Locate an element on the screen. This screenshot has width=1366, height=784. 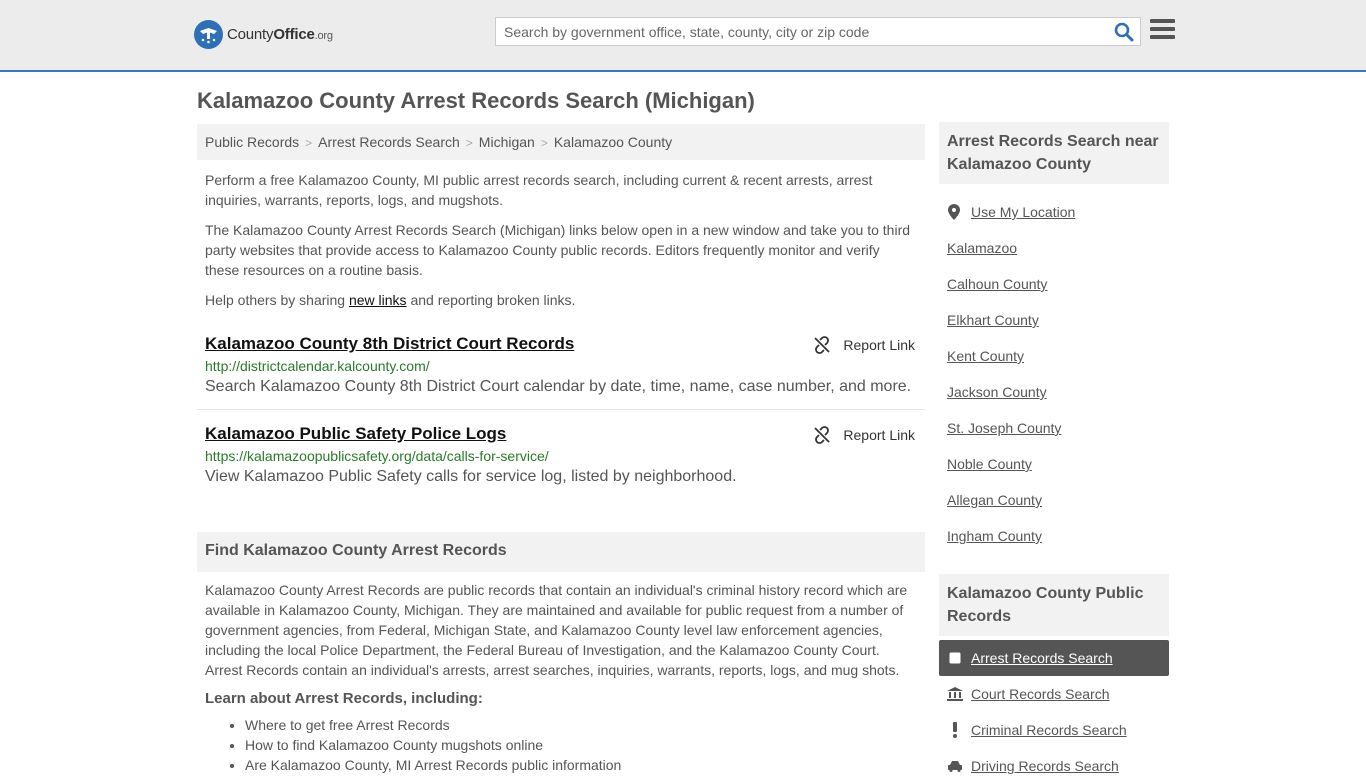
site-logo: CountyOffice.org is located at coordinates (263, 34).